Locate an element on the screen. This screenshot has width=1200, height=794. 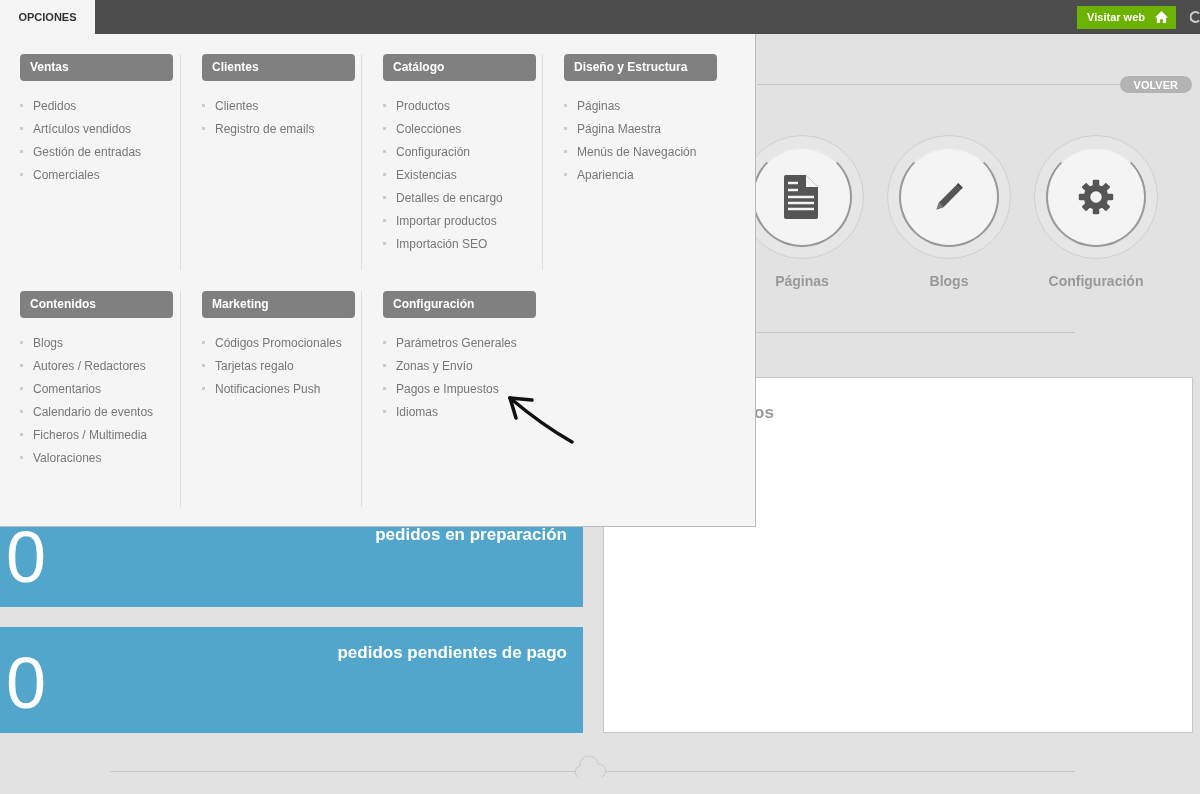
menu-link: Calendario de eventos is located at coordinates (93, 411).